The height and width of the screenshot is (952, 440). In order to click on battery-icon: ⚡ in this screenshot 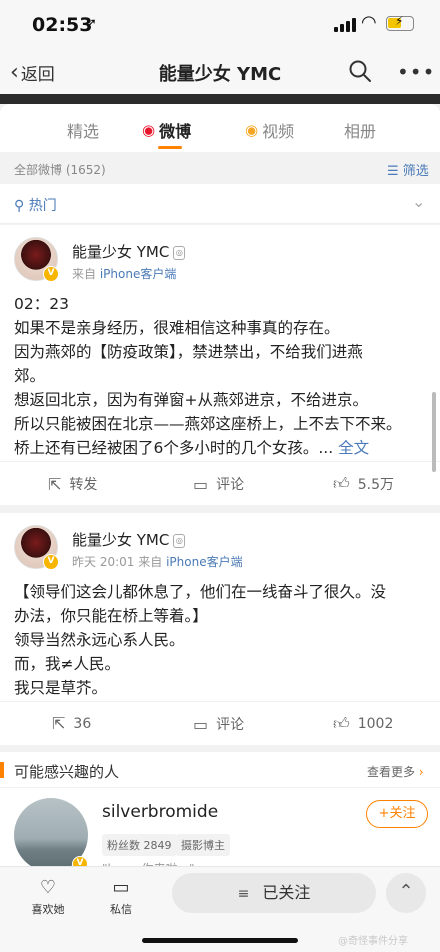, I will do `click(400, 22)`.